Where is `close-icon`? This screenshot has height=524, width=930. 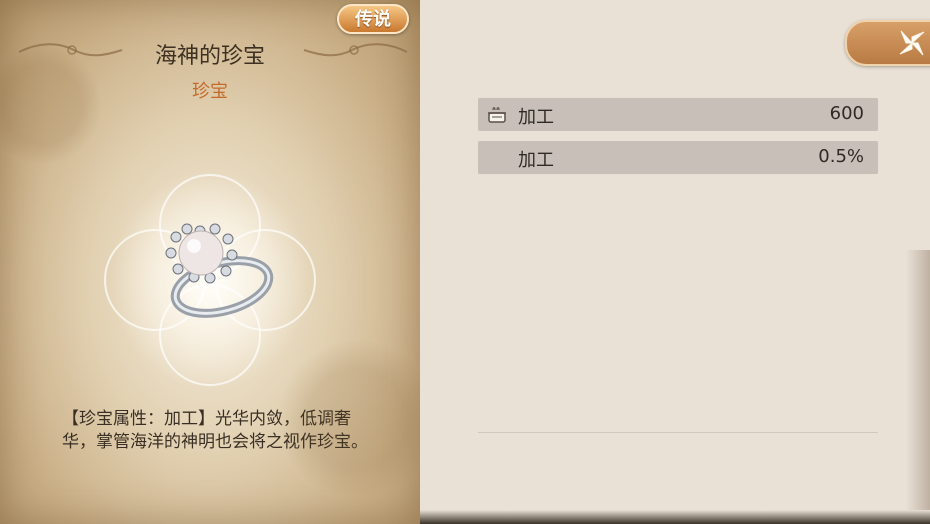 close-icon is located at coordinates (912, 43).